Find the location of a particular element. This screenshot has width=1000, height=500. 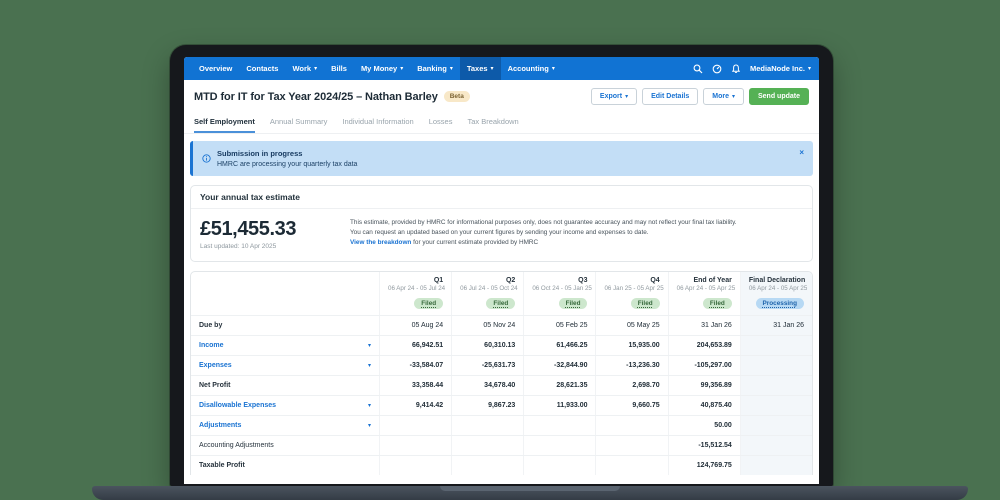

nav-item-taxes: Taxes ▾ is located at coordinates (480, 68).